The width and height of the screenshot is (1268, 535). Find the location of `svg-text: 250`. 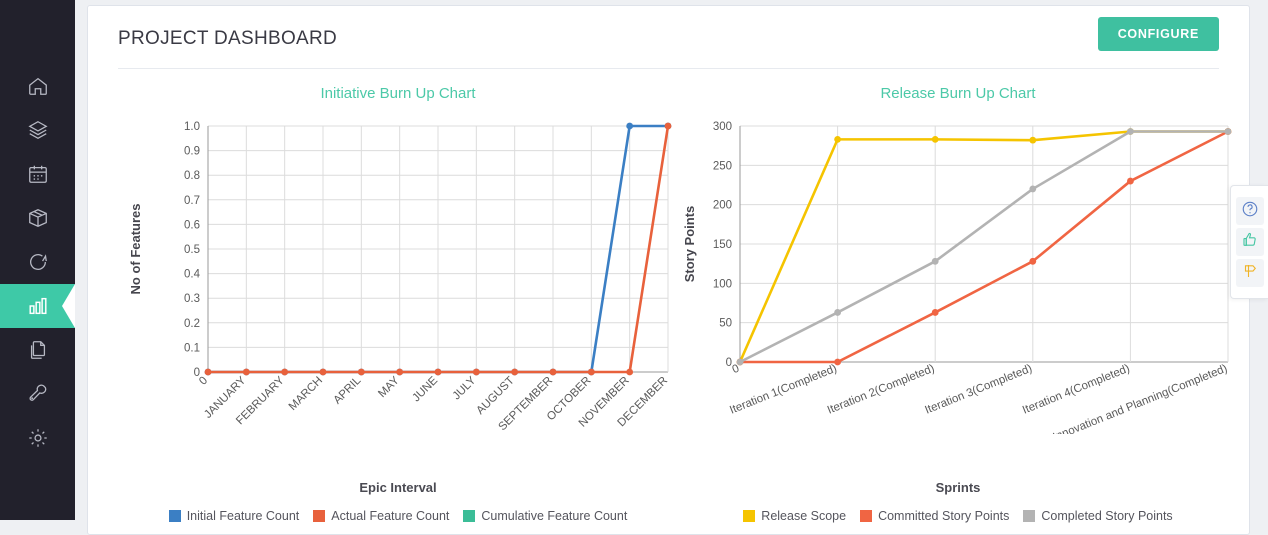

svg-text: 250 is located at coordinates (722, 166).